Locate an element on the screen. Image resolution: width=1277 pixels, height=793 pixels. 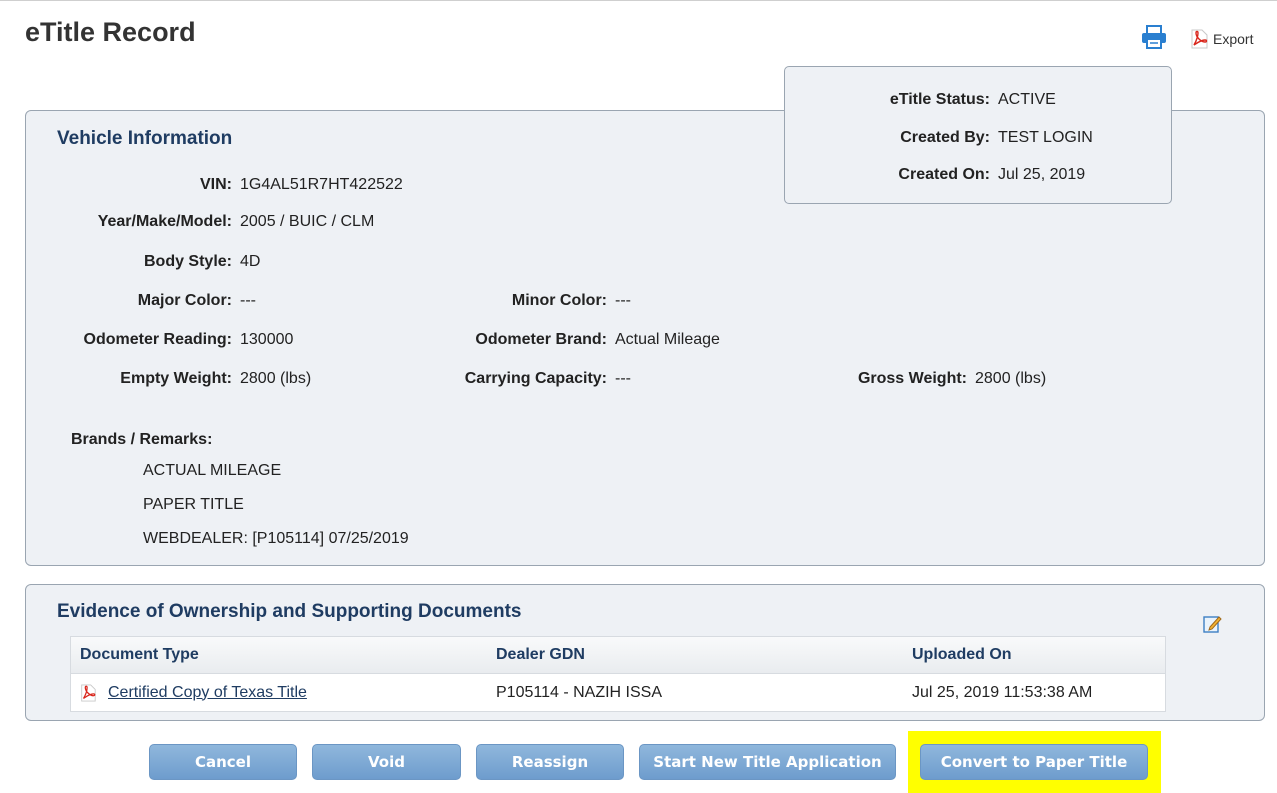
odometer-reading-value: 130000 is located at coordinates (267, 339).